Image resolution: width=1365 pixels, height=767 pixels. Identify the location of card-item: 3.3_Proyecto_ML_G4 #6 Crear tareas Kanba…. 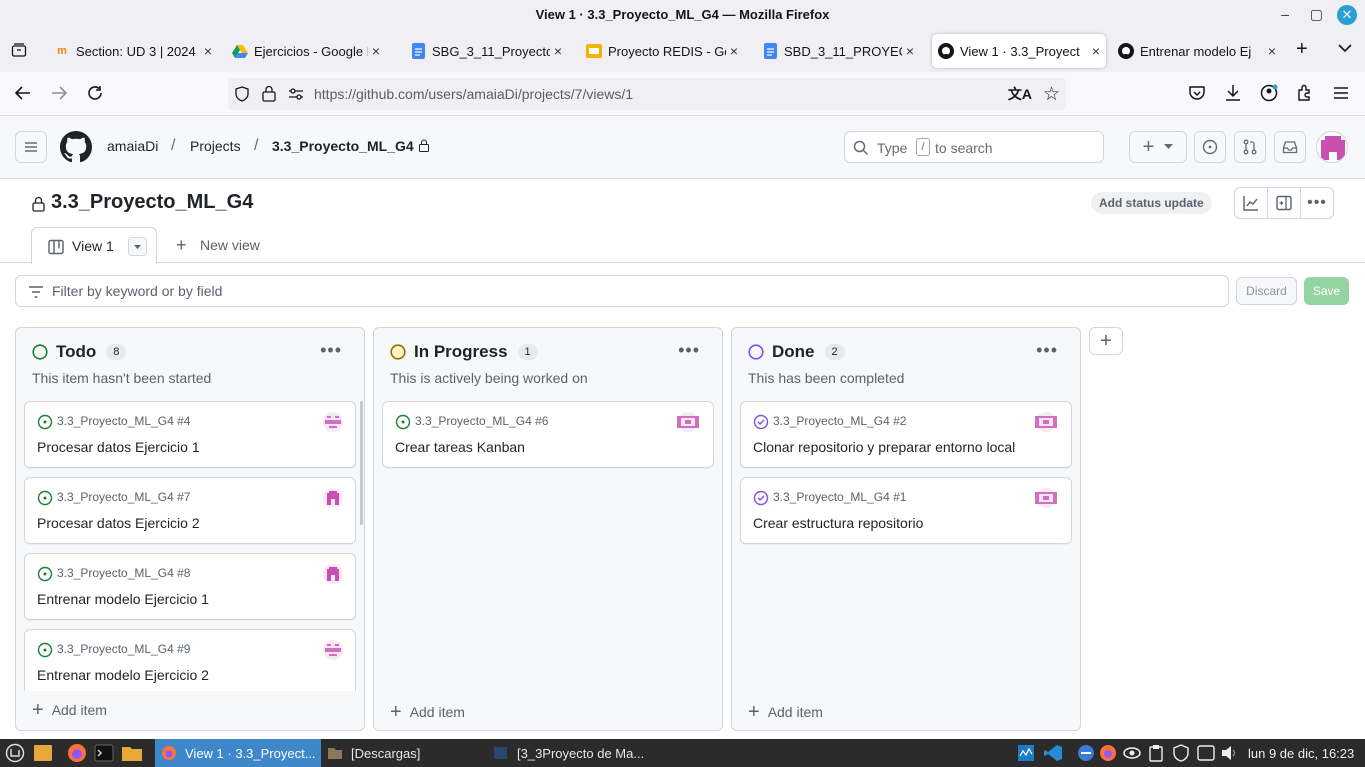
(548, 434).